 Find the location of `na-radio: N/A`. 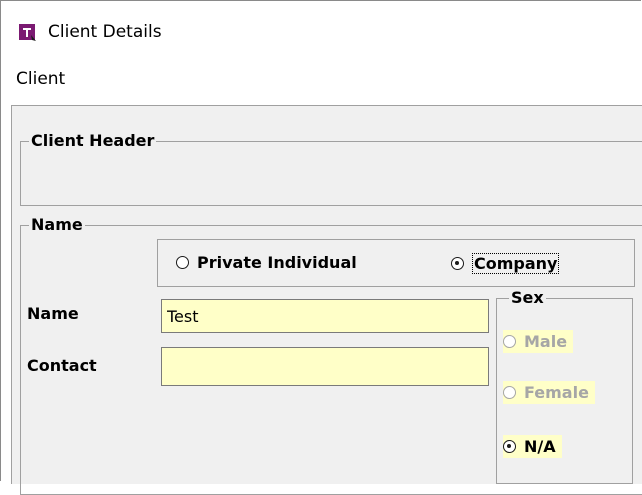

na-radio: N/A is located at coordinates (532, 446).